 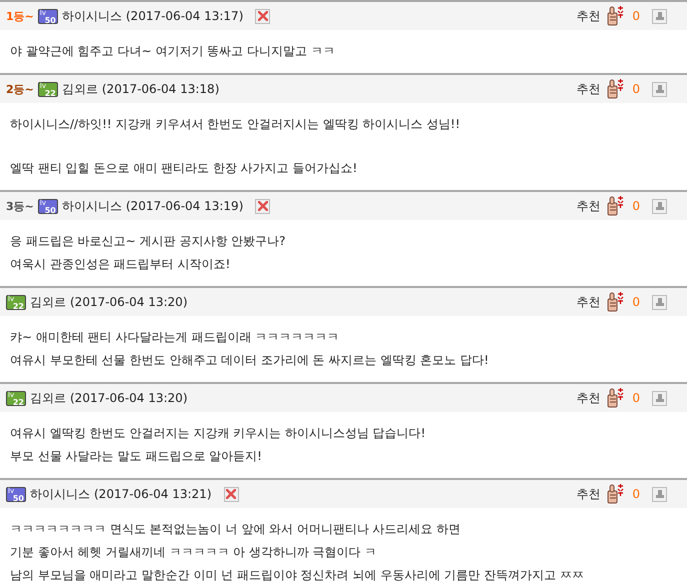 What do you see at coordinates (236, 124) in the screenshot?
I see `comment-text: 하이시니스//하잇!! 지강캐 키우셔서 한번도 안걸러지시는 엘딱킹 하이시니스 성님!!` at bounding box center [236, 124].